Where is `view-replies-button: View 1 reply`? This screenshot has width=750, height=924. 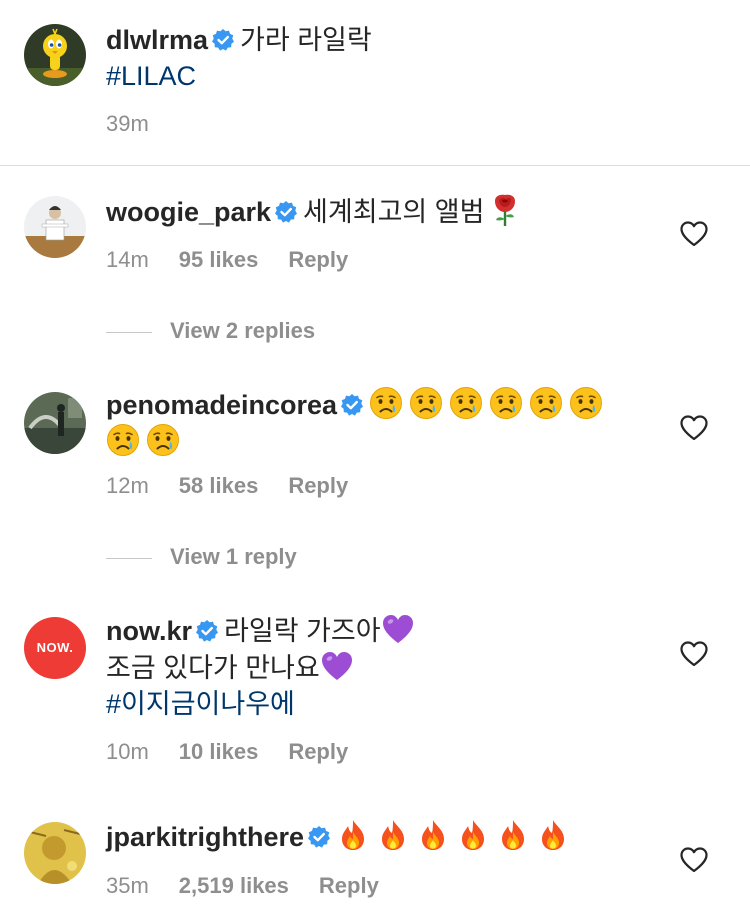 view-replies-button: View 1 reply is located at coordinates (201, 557).